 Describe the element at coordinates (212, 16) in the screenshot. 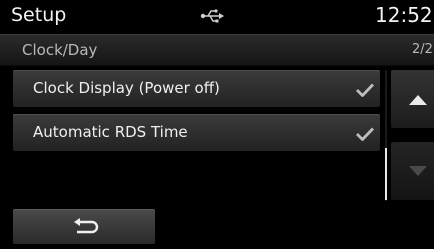

I see `usb-icon` at that location.